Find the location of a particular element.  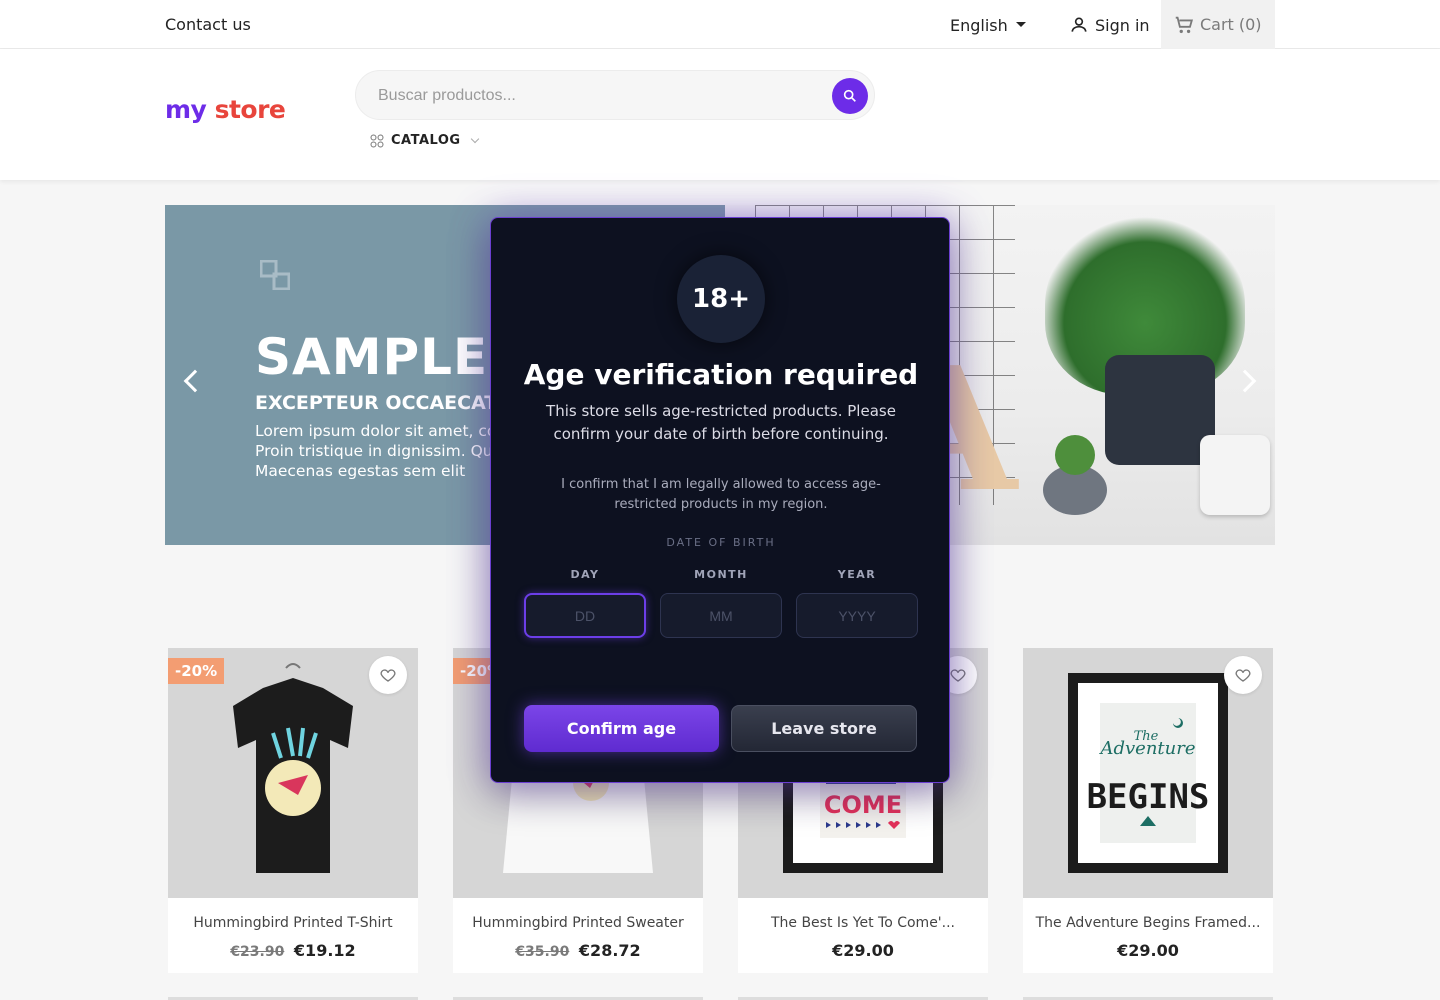

modal-title: Age verification required is located at coordinates (721, 374).